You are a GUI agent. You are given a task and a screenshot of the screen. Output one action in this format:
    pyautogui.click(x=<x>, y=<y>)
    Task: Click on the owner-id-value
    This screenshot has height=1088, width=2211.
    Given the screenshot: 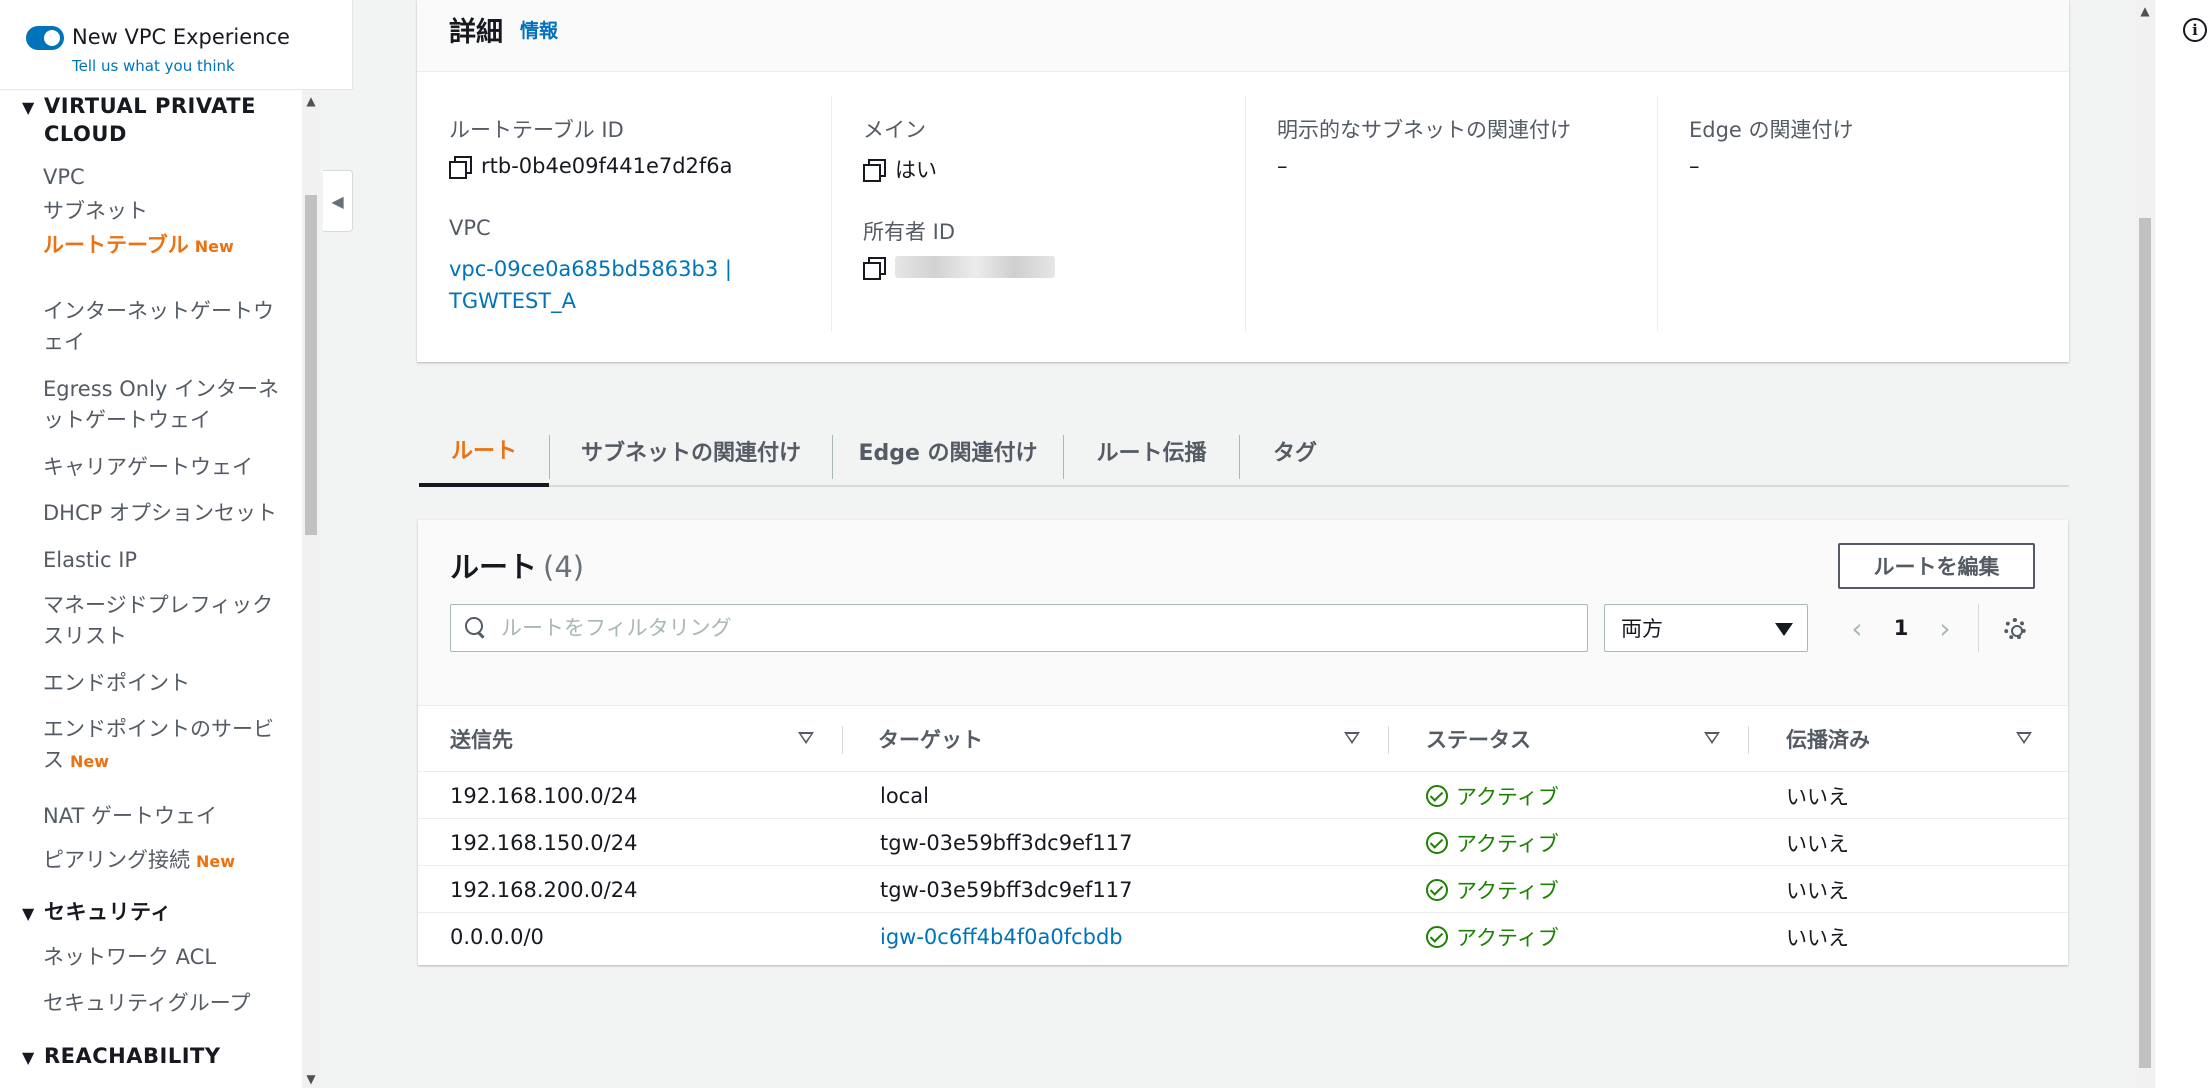 What is the action you would take?
    pyautogui.click(x=959, y=268)
    